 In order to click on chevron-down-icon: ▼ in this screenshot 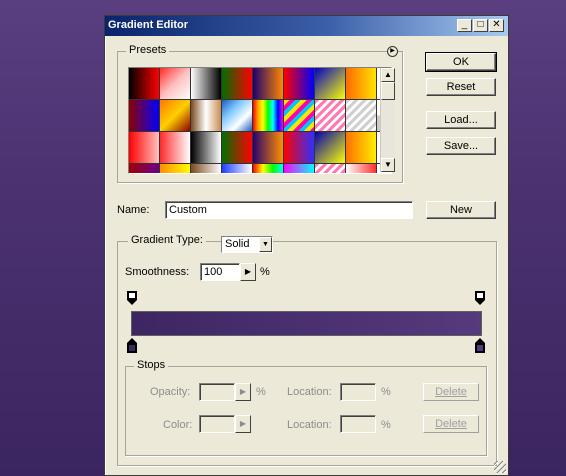, I will do `click(265, 244)`.